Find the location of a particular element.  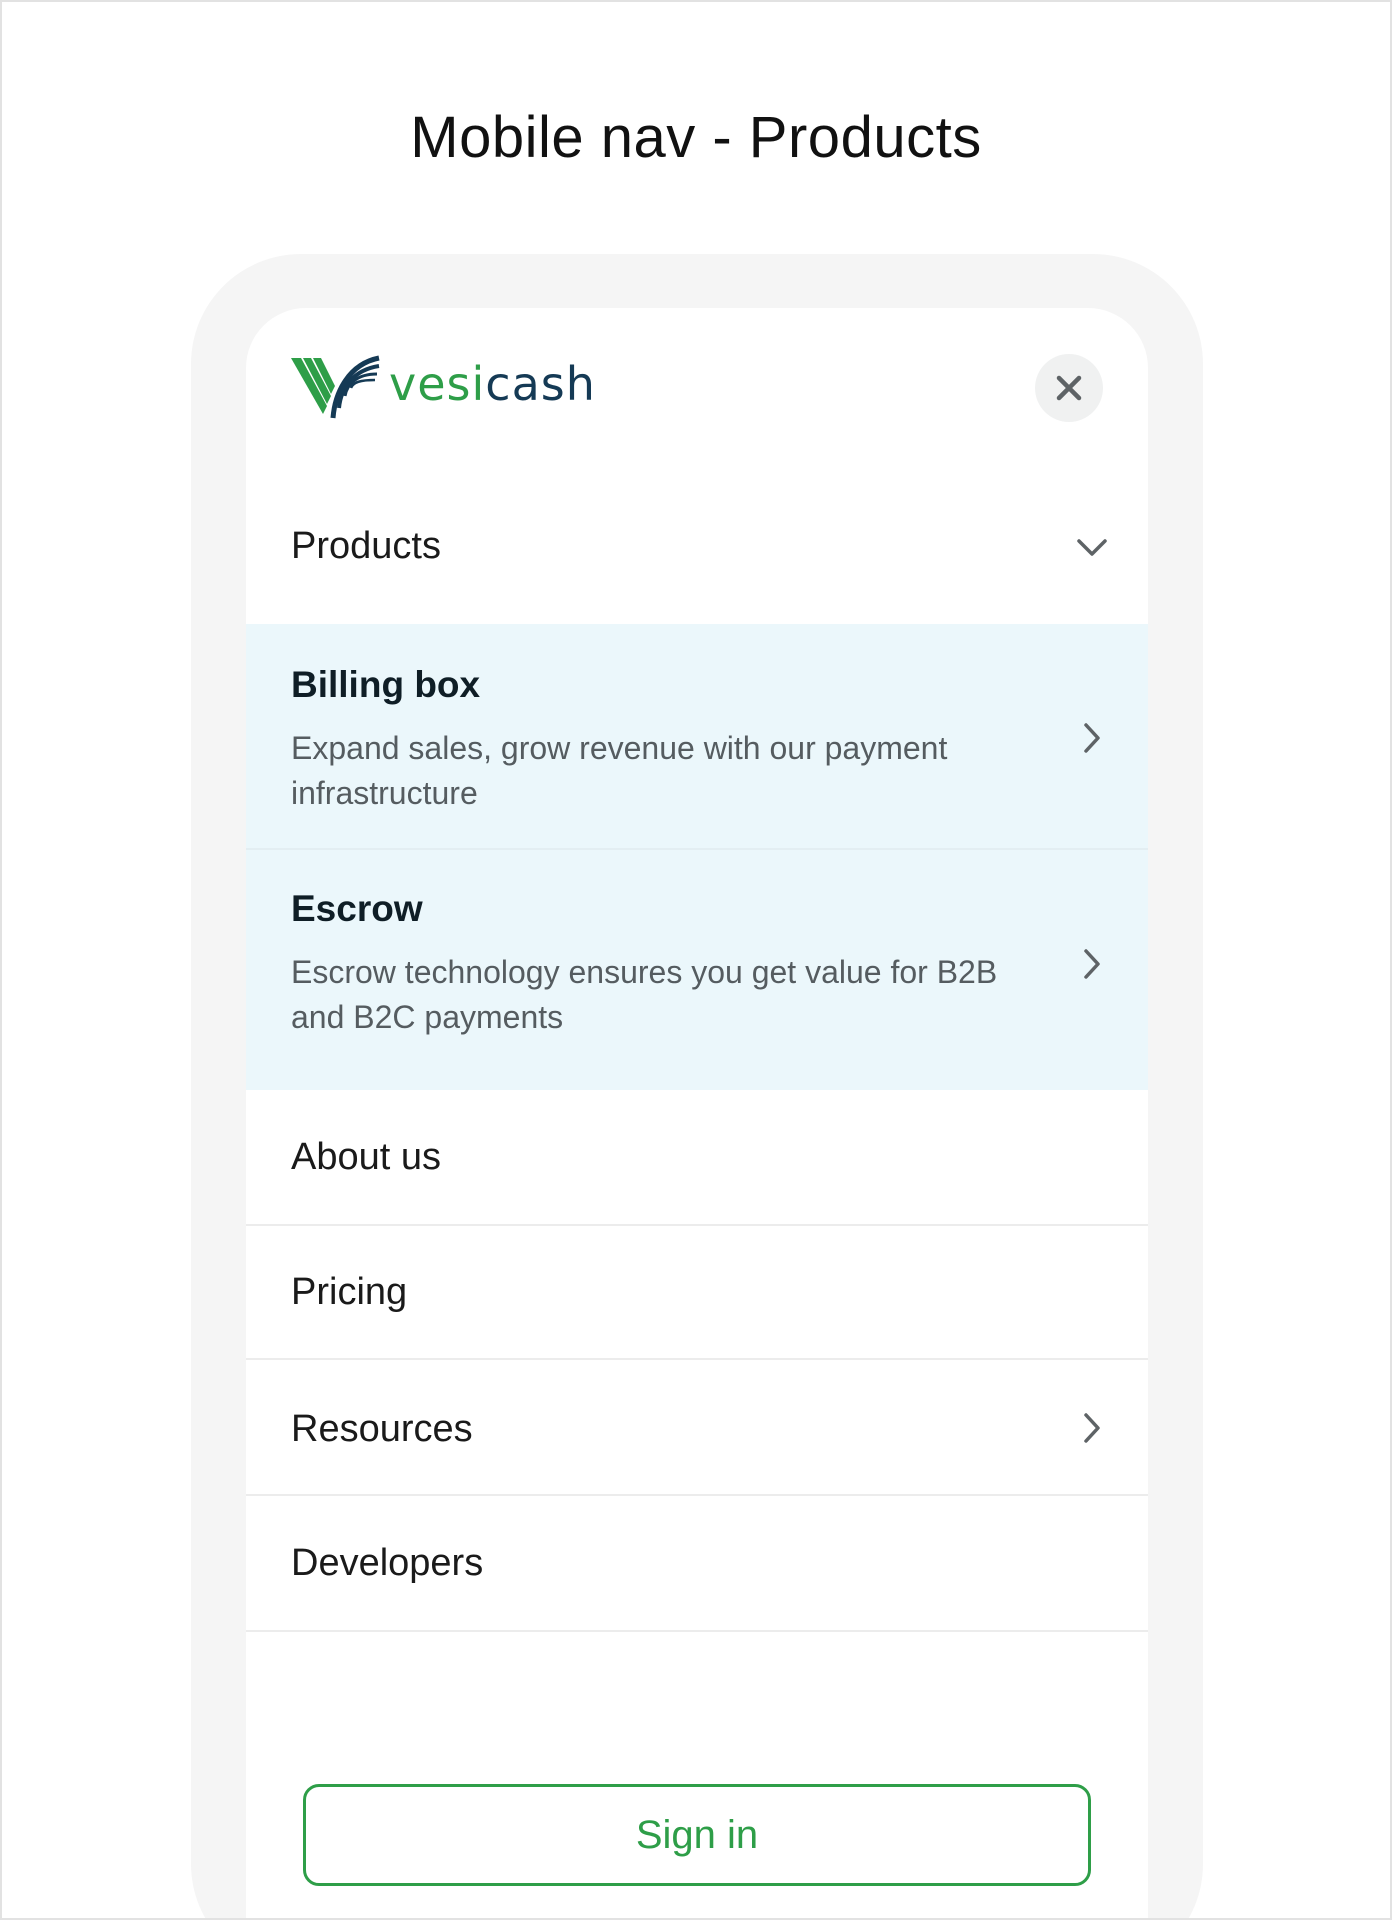

close-icon is located at coordinates (1069, 388).